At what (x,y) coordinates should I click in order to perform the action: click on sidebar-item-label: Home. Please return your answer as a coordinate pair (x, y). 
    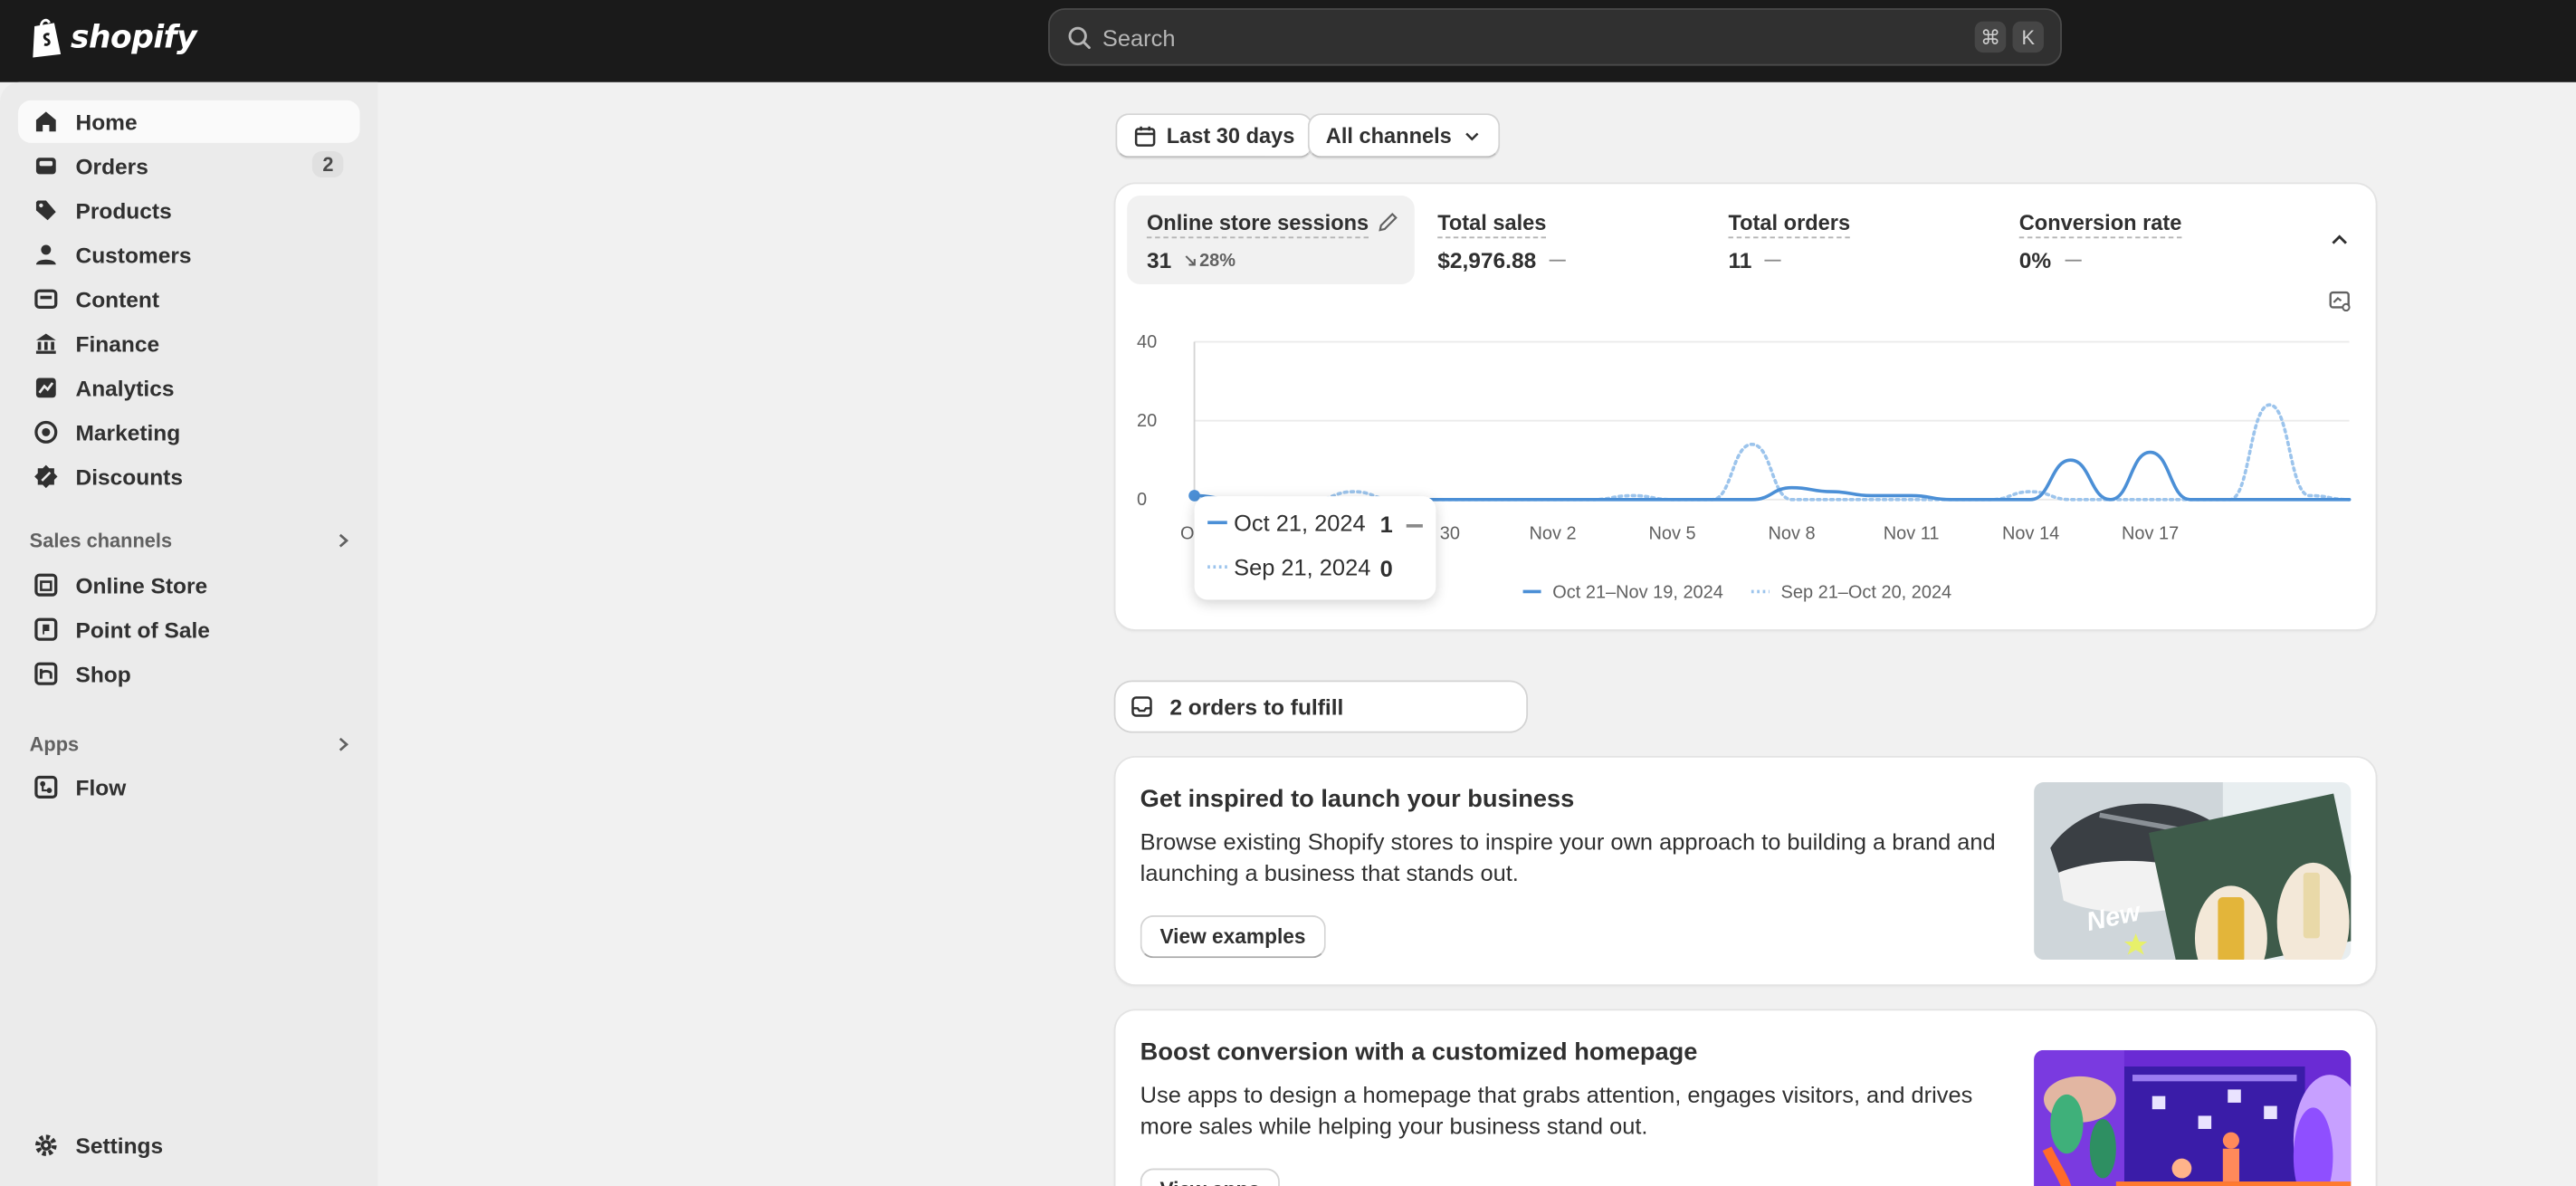
    Looking at the image, I should click on (106, 121).